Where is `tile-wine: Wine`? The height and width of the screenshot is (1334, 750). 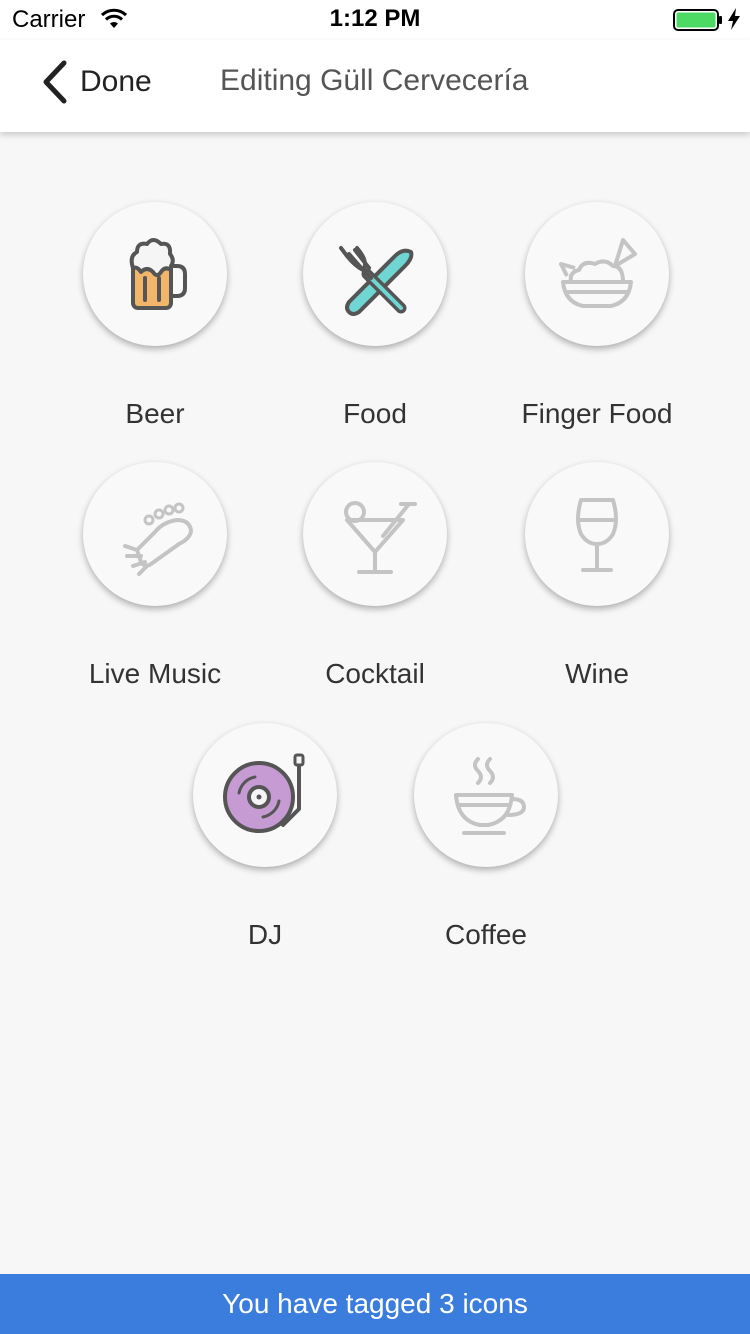 tile-wine: Wine is located at coordinates (597, 587).